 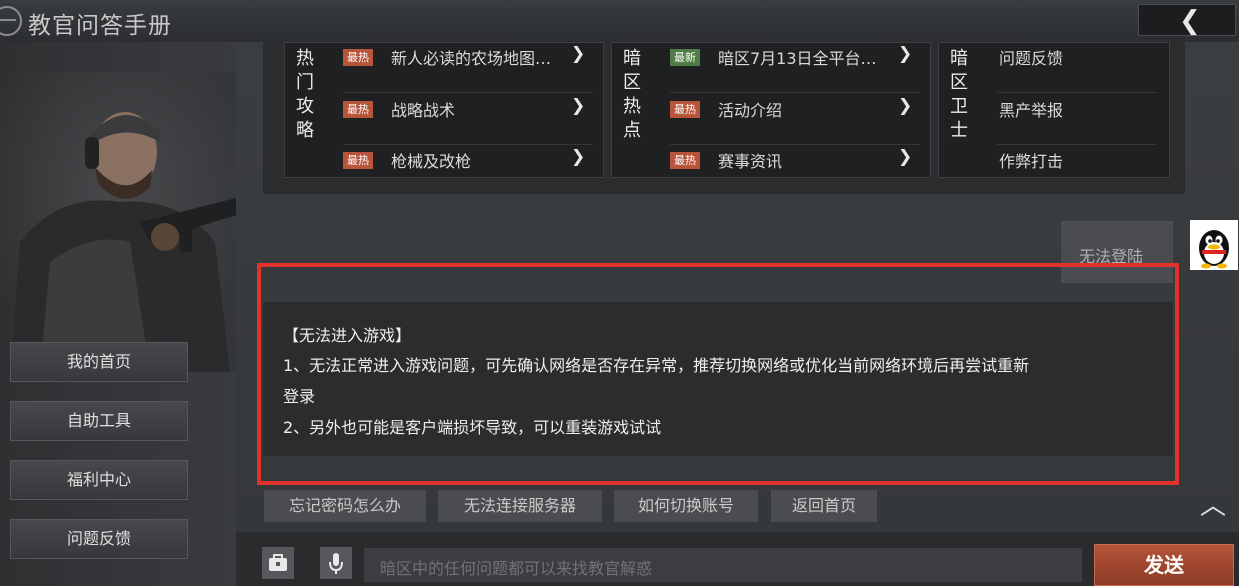 I want to click on item-label: 枪械及改枪, so click(x=431, y=161).